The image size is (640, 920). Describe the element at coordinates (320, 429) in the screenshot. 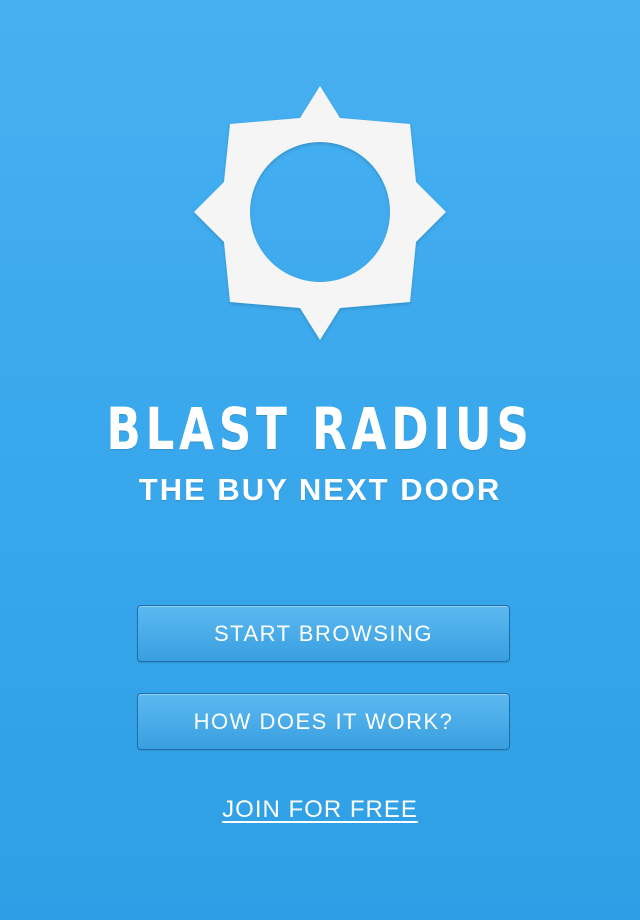

I see `app-title: BLAST RADIUS` at that location.